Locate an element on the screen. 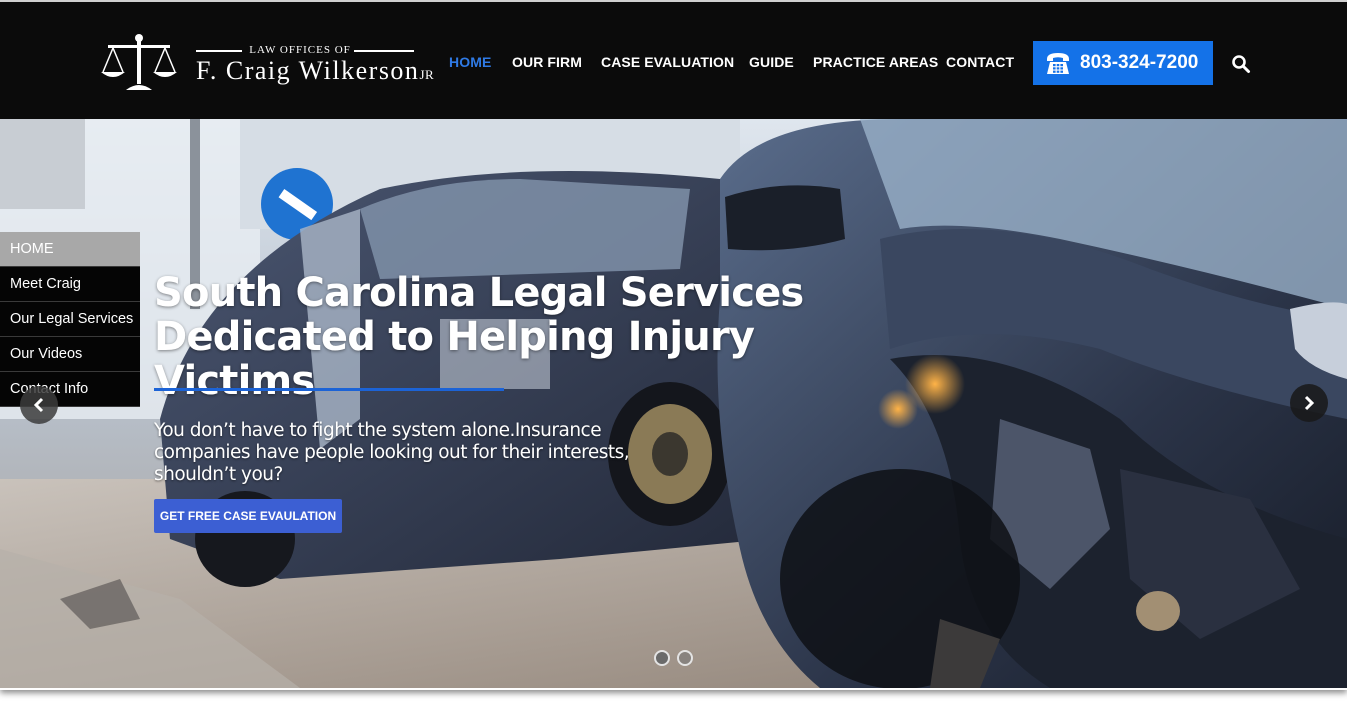 Image resolution: width=1347 pixels, height=704 pixels. slider-prev-button is located at coordinates (39, 405).